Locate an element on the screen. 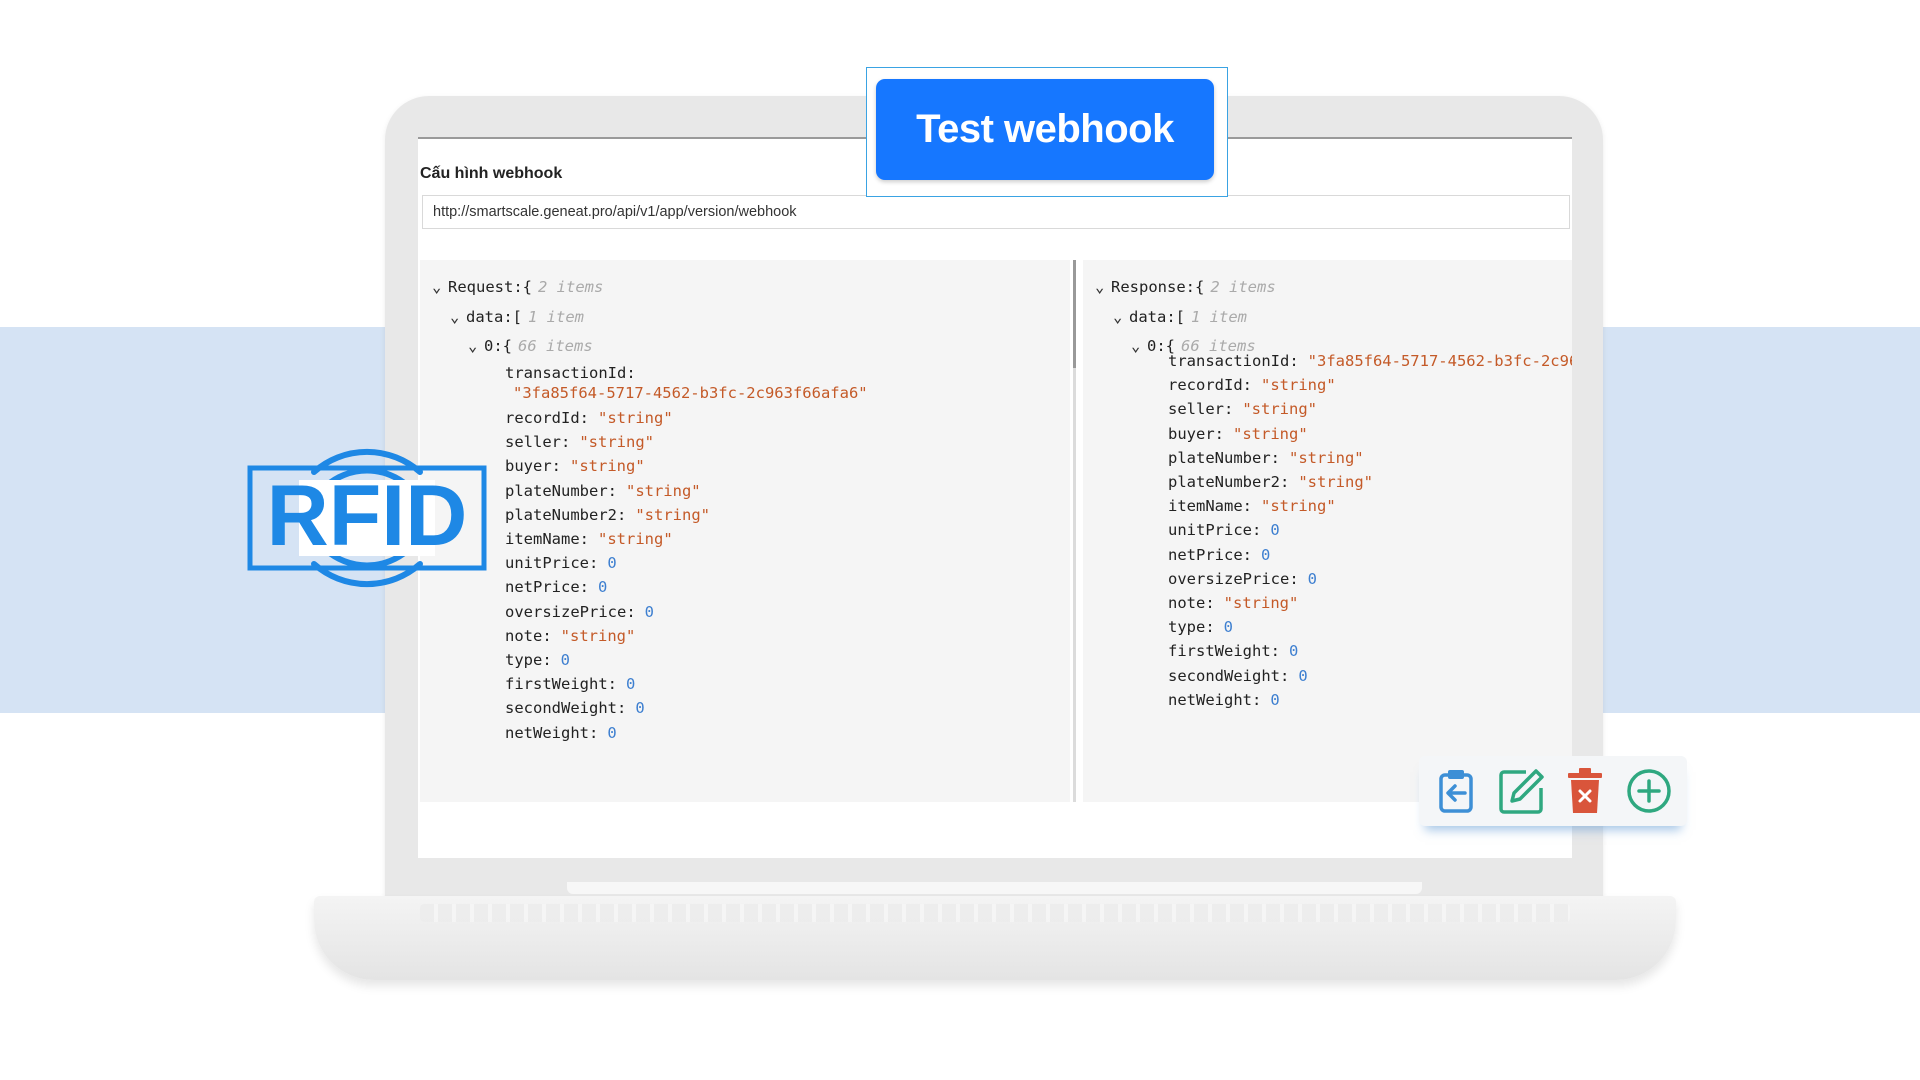 The height and width of the screenshot is (1080, 1920). laptop-notch is located at coordinates (994, 888).